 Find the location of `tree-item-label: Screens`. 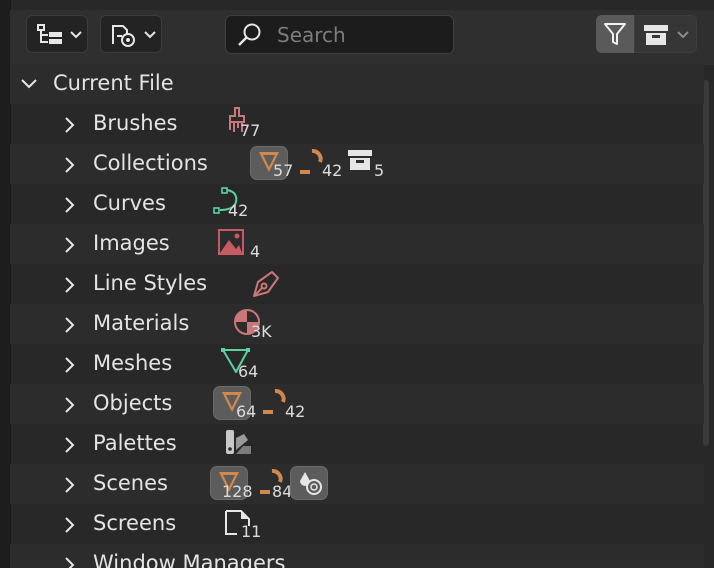

tree-item-label: Screens is located at coordinates (135, 523).